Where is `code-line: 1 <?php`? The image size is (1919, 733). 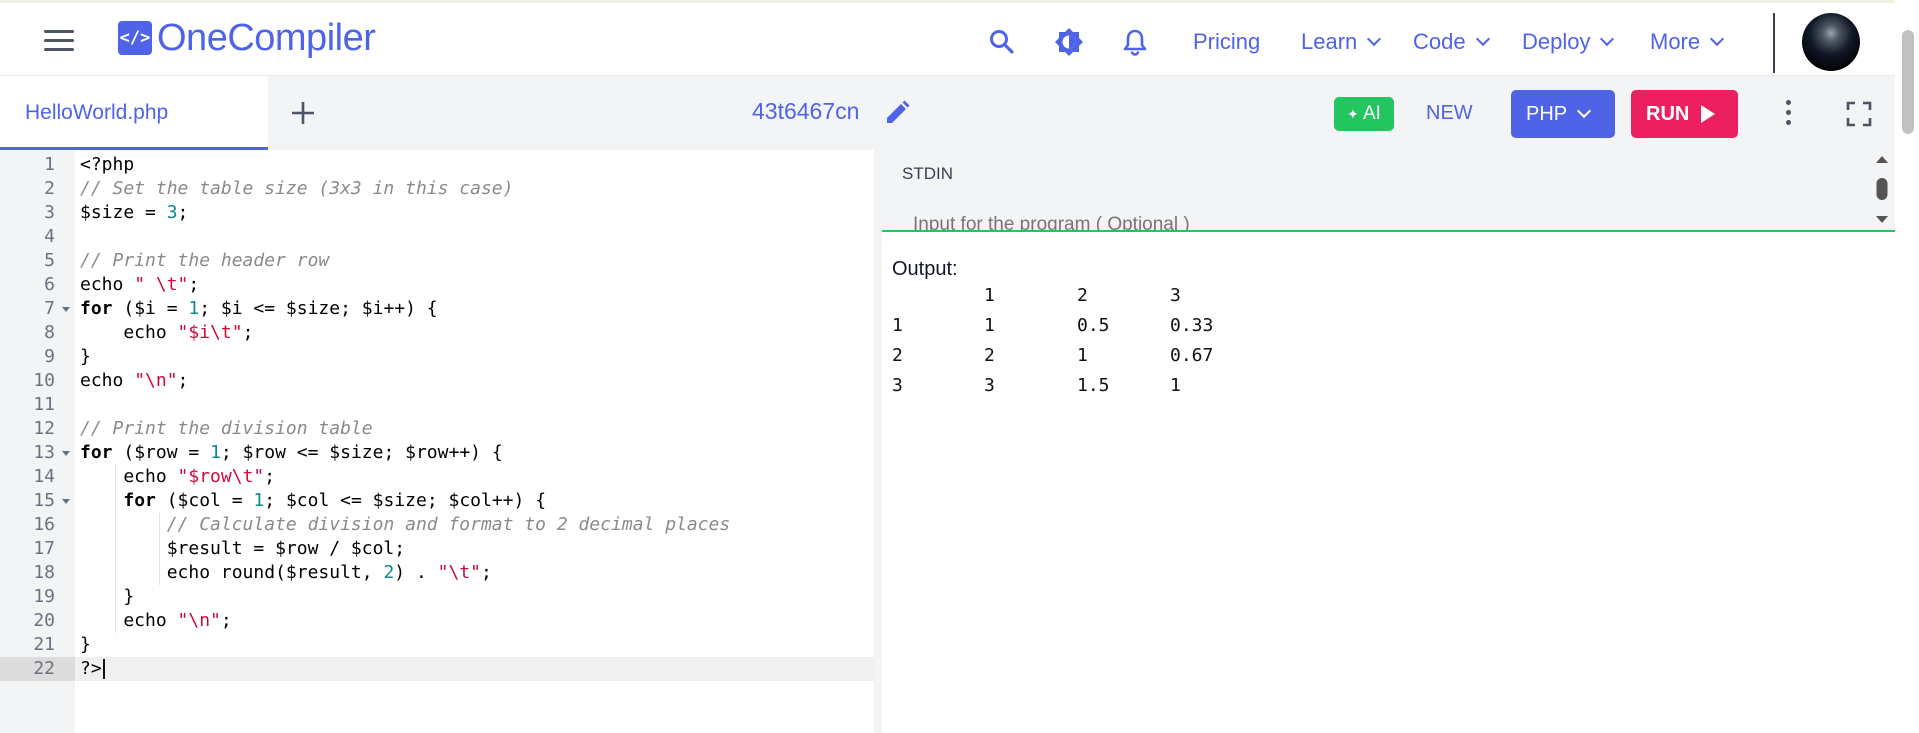
code-line: 1 <?php is located at coordinates (437, 165).